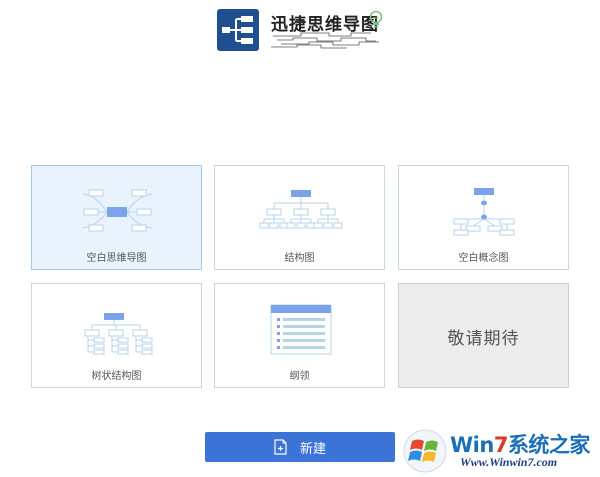 The image size is (600, 477). Describe the element at coordinates (509, 462) in the screenshot. I see `watermark-url: Www.Winwin7.com` at that location.